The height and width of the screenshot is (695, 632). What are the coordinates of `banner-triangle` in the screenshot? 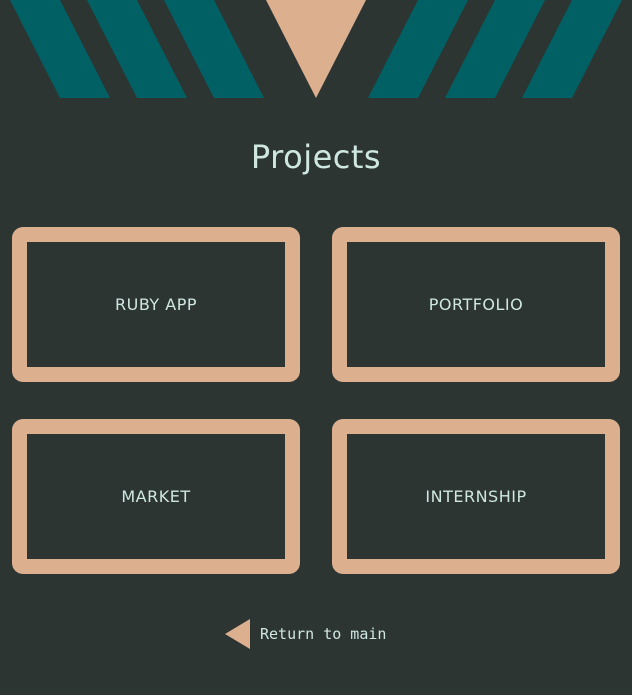 It's located at (316, 49).